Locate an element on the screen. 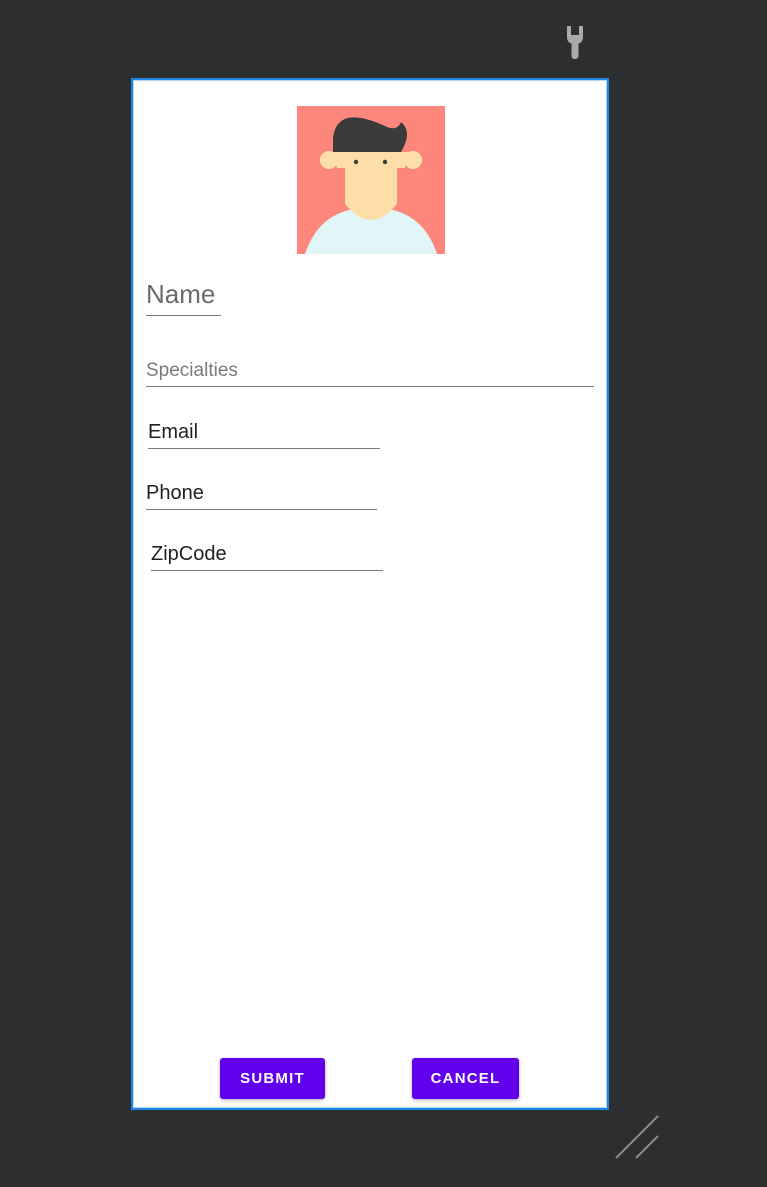 Image resolution: width=767 pixels, height=1187 pixels. avatar is located at coordinates (371, 180).